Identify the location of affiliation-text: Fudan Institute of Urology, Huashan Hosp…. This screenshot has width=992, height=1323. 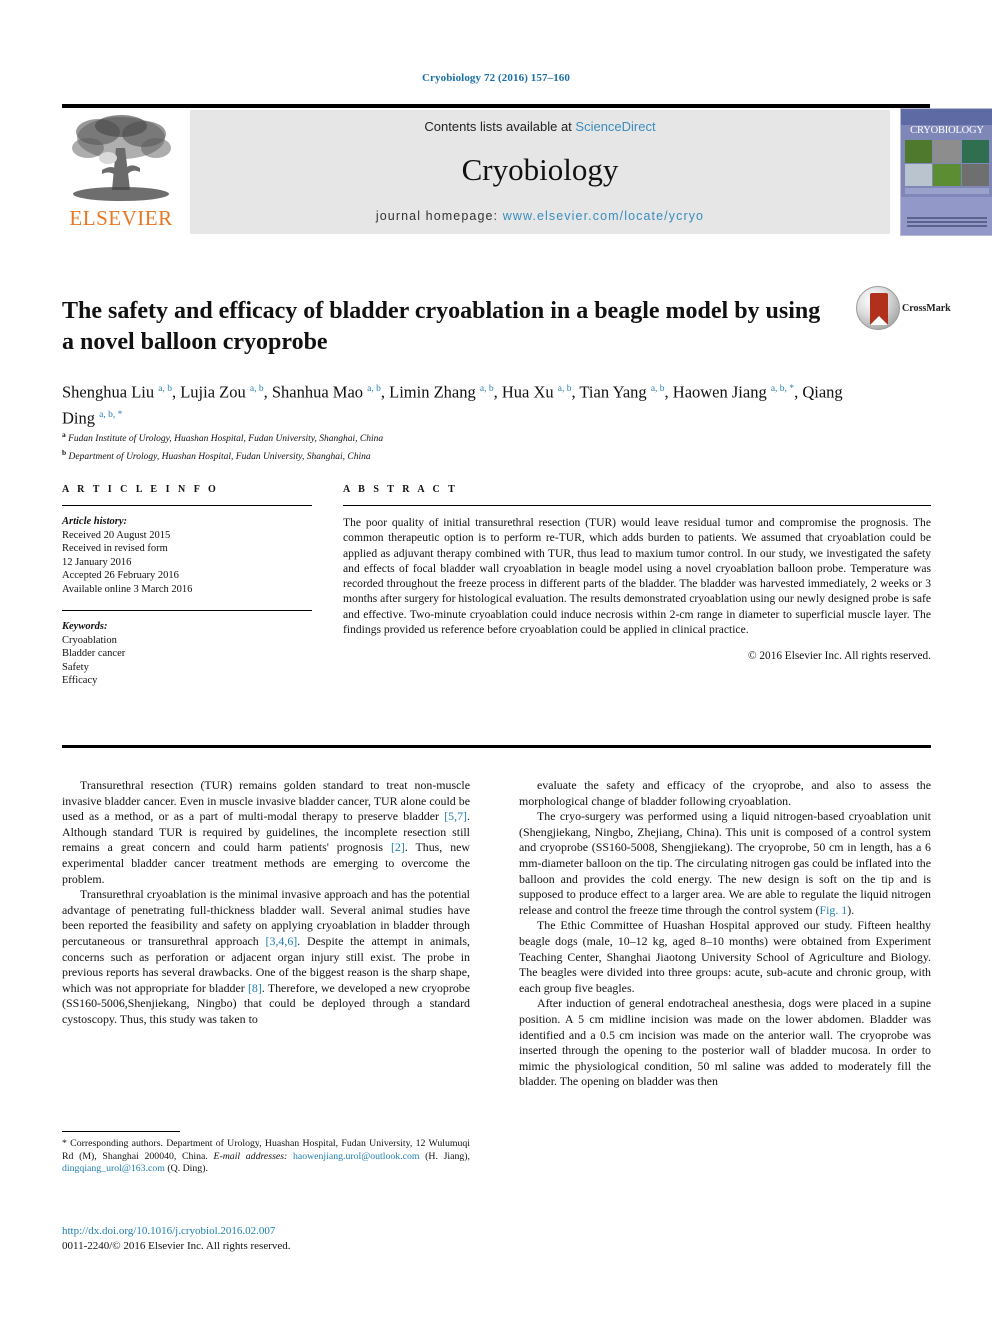
(226, 439).